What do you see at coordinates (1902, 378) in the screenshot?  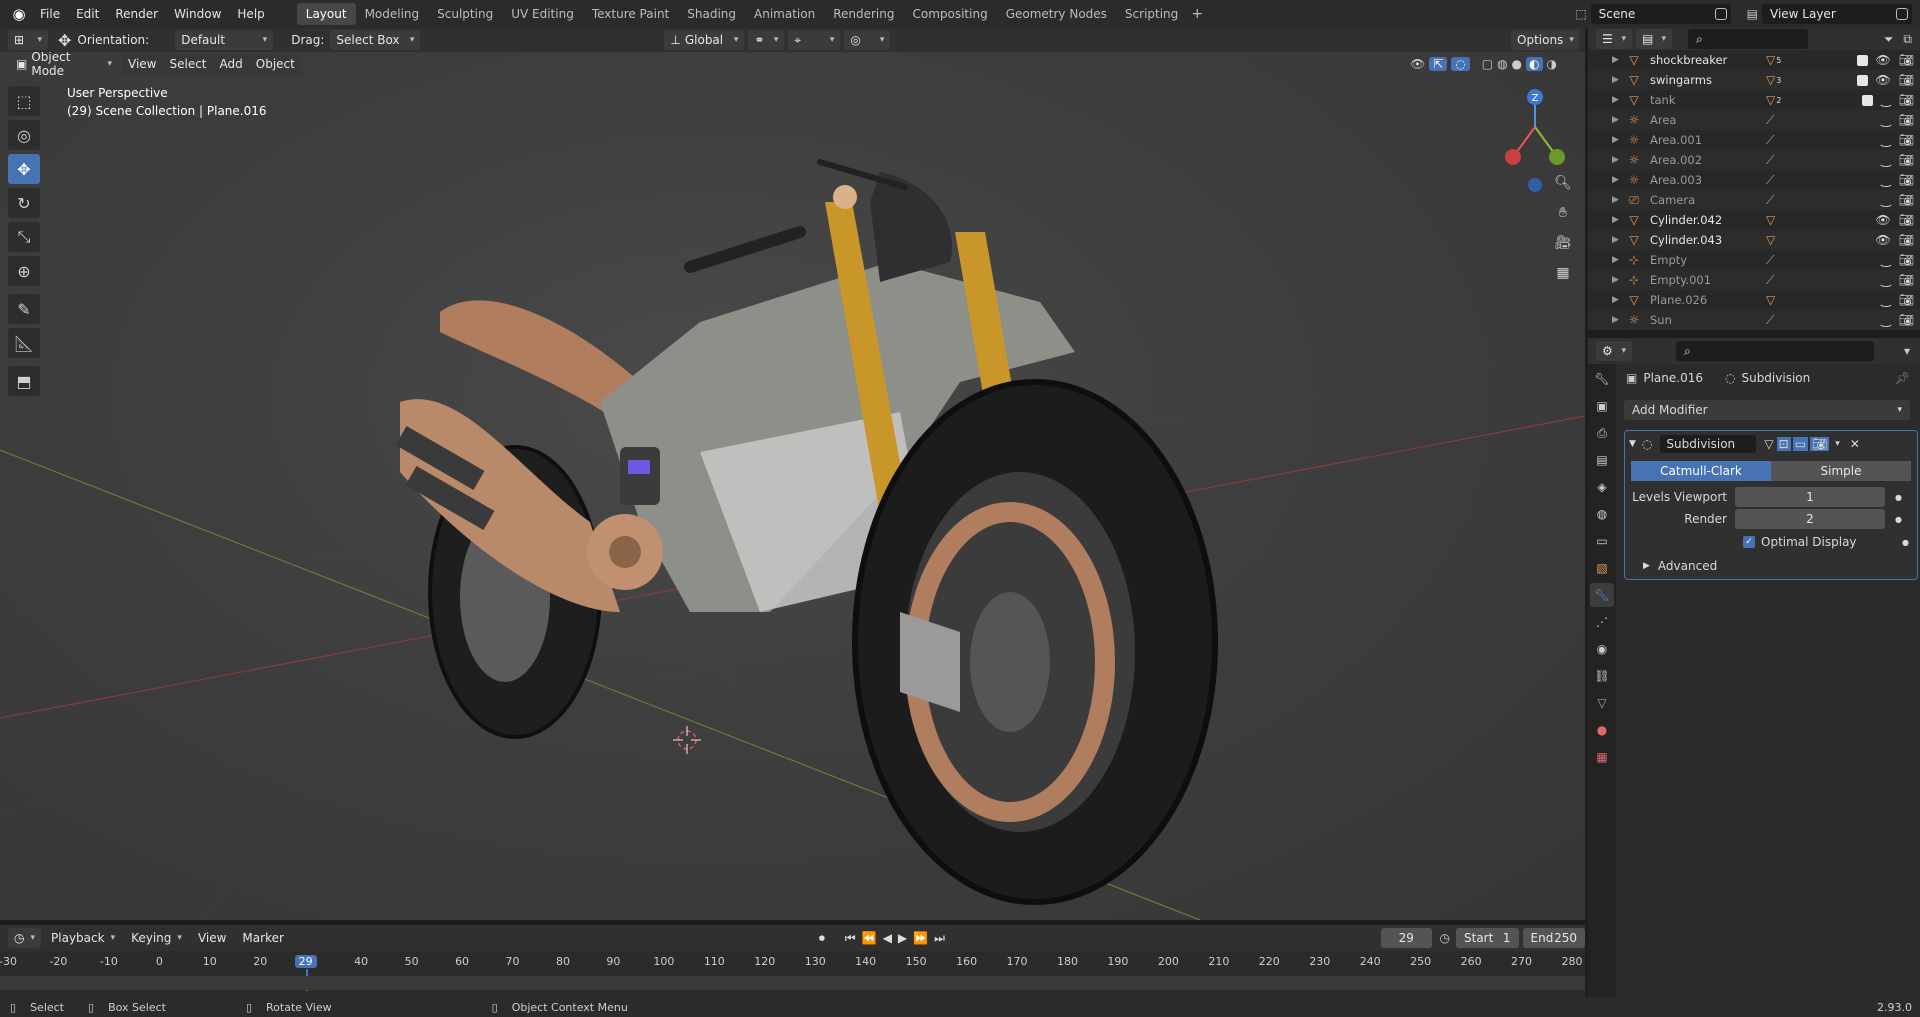 I see `pin-icon: 📌︎` at bounding box center [1902, 378].